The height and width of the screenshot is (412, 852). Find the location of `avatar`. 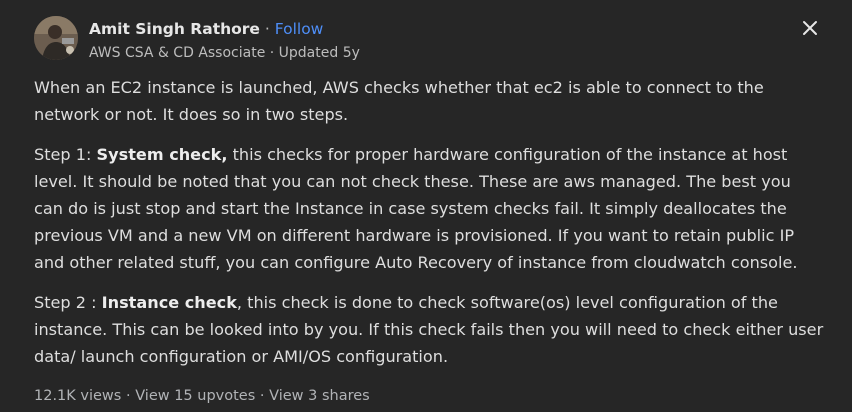

avatar is located at coordinates (56, 38).